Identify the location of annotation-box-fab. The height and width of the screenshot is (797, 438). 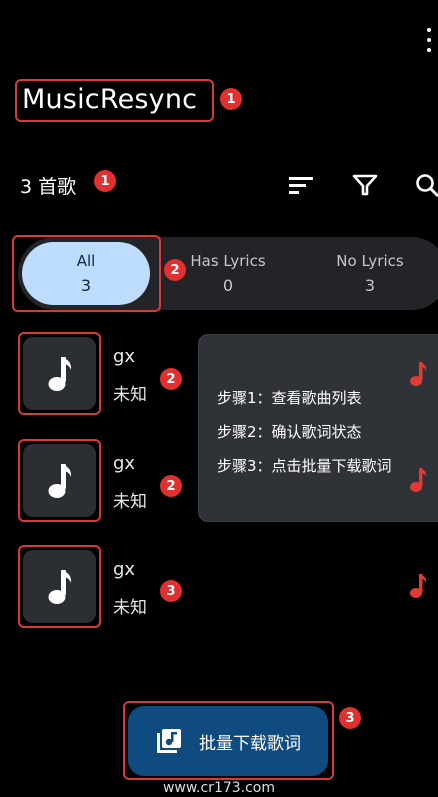
(228, 740).